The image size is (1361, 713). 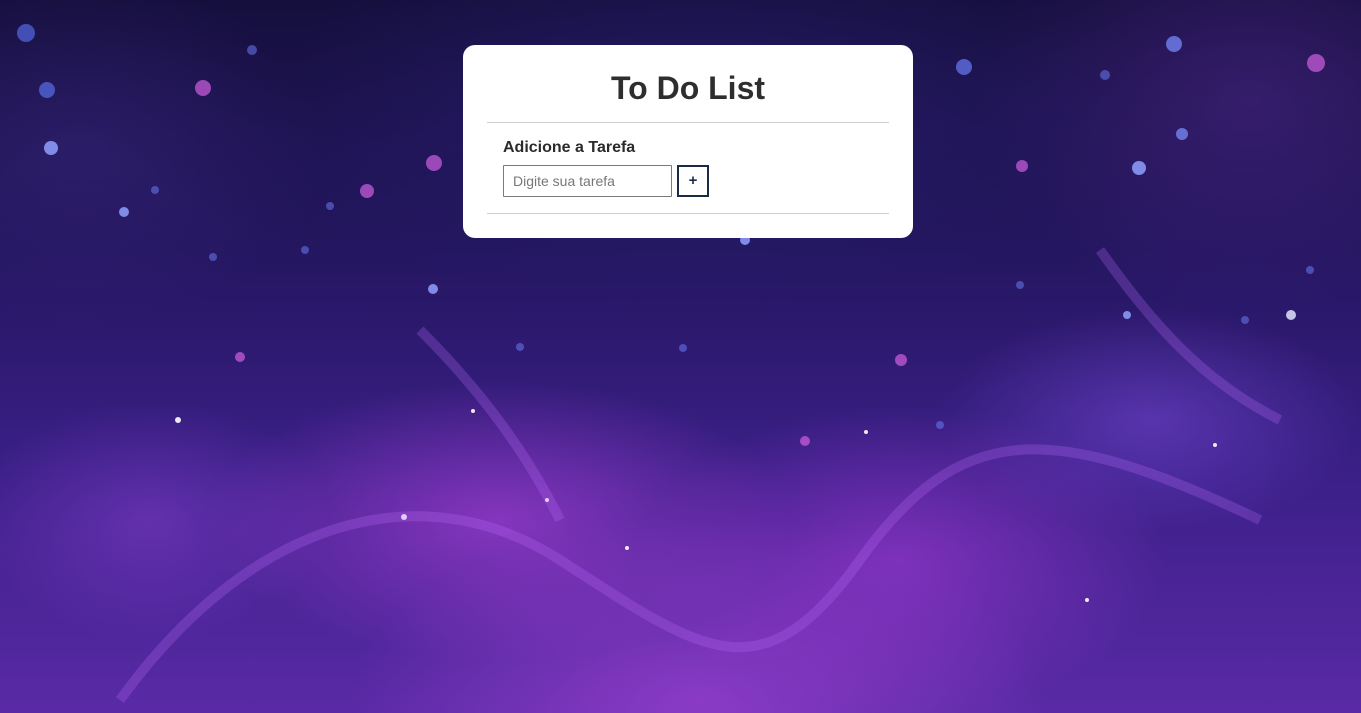 I want to click on add-task-button: +, so click(x=693, y=181).